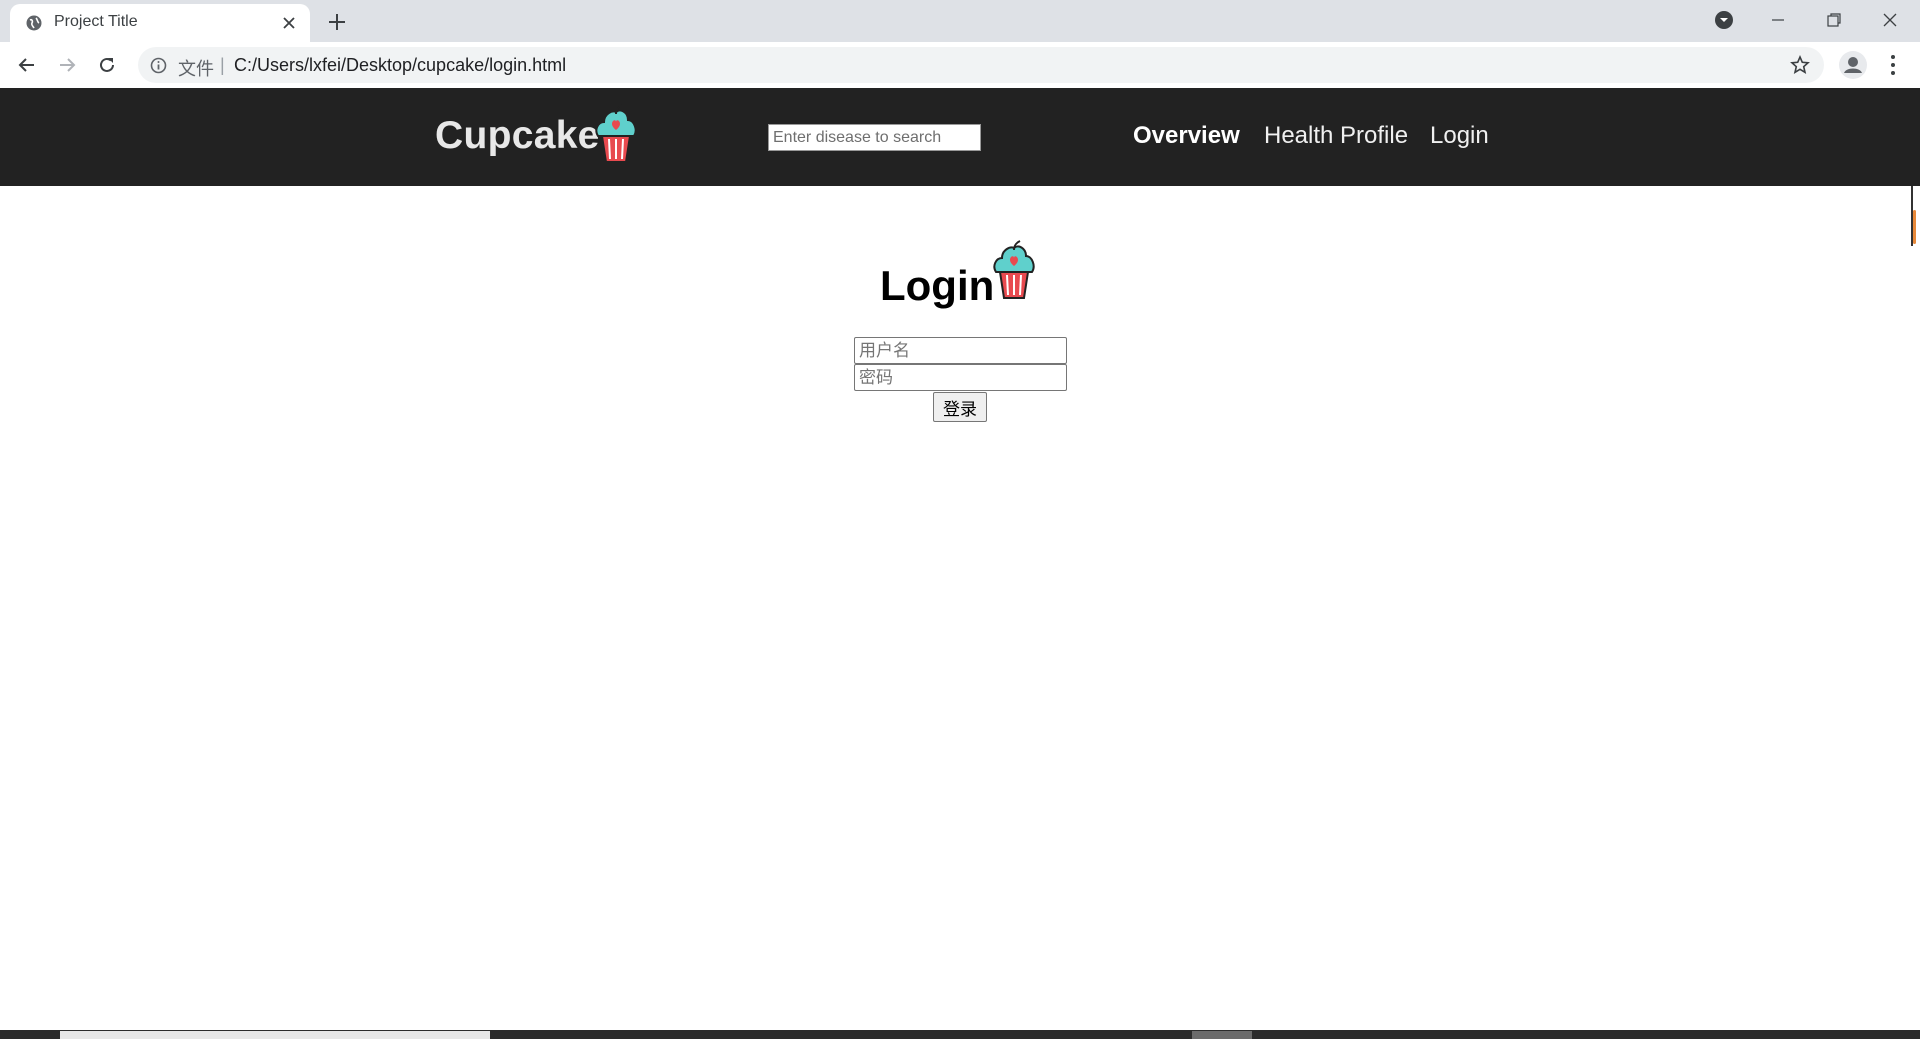 The width and height of the screenshot is (1920, 1039). I want to click on site-header: Cupcake Overview Health Profile Login, so click(960, 137).